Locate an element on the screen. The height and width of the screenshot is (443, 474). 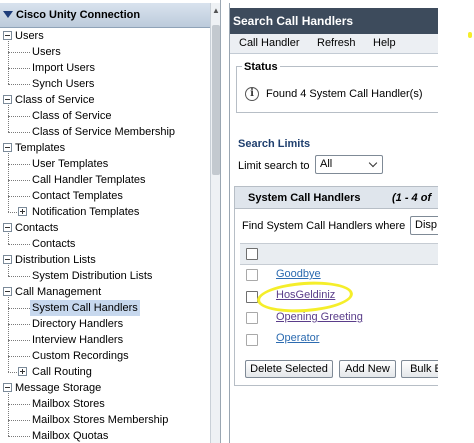
tree-item-interview-handlers: Interview Handlers is located at coordinates (105, 340).